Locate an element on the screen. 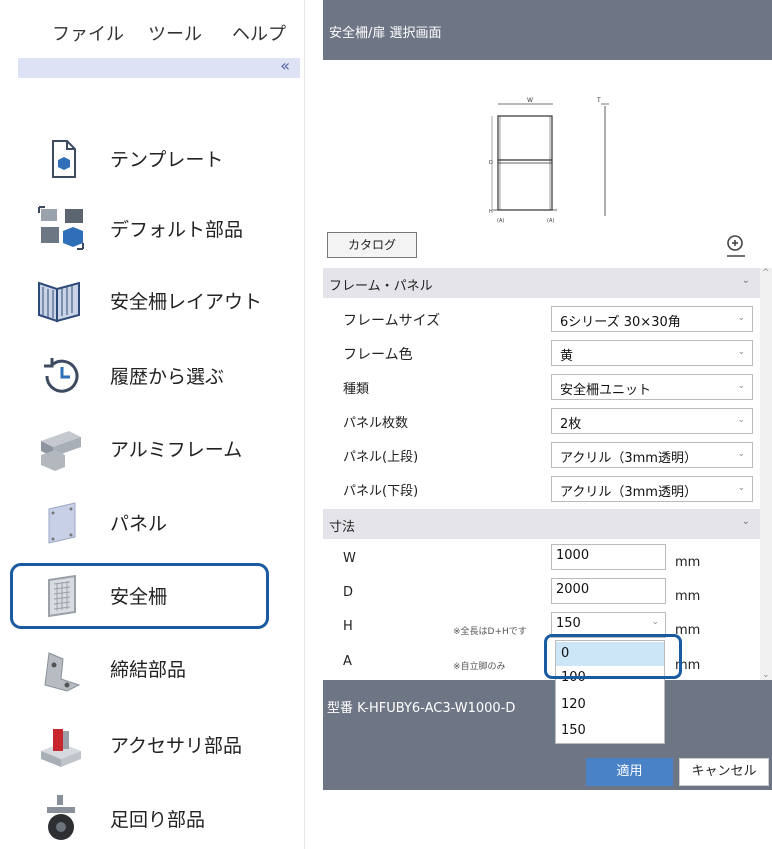 The height and width of the screenshot is (849, 772). history-icon is located at coordinates (61, 375).